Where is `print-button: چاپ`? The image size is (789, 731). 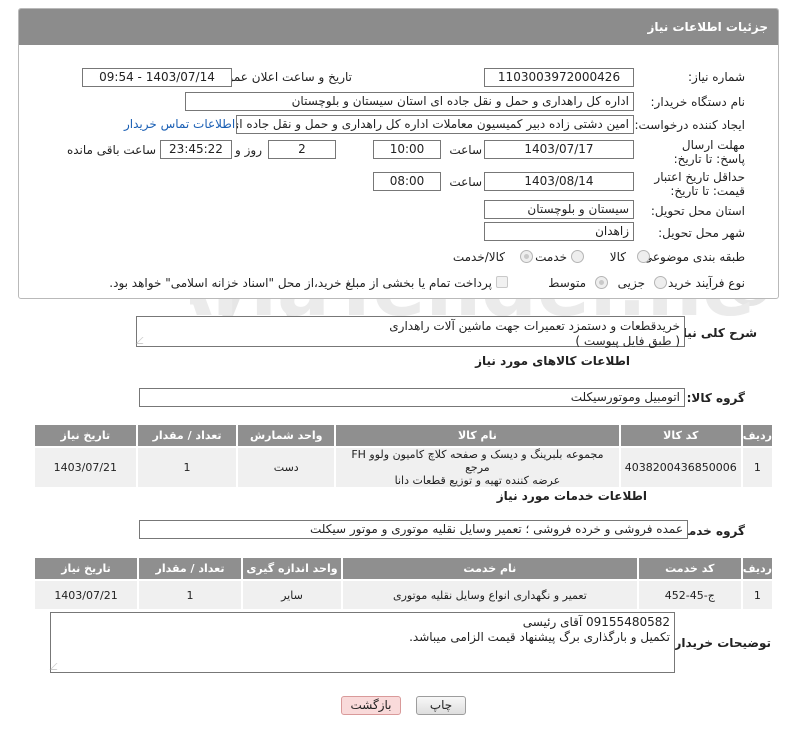
print-button: چاپ is located at coordinates (441, 705).